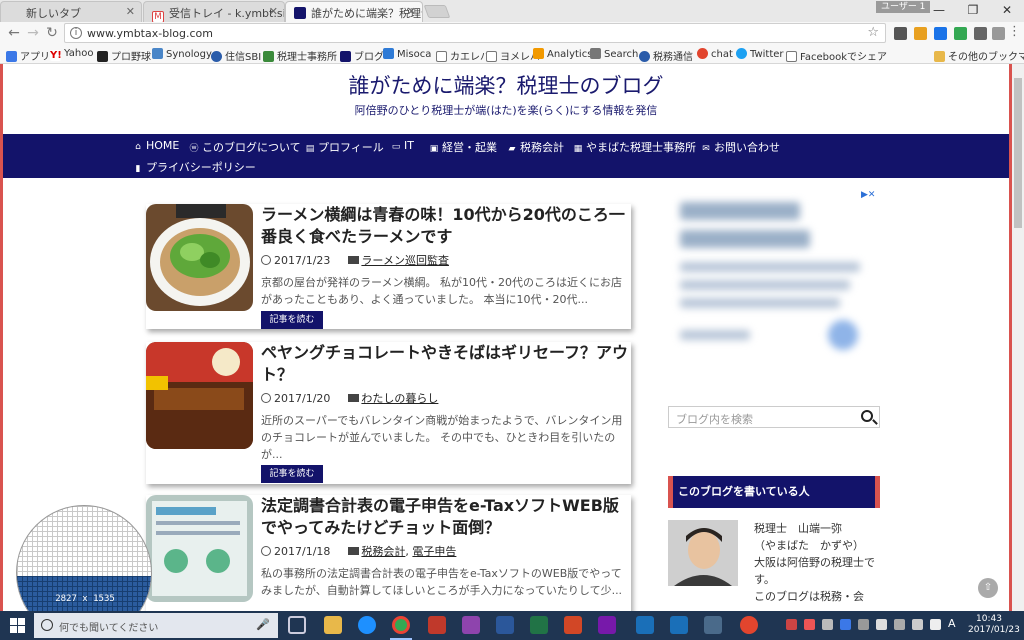 The width and height of the screenshot is (1024, 640). I want to click on advertisement, so click(774, 277).